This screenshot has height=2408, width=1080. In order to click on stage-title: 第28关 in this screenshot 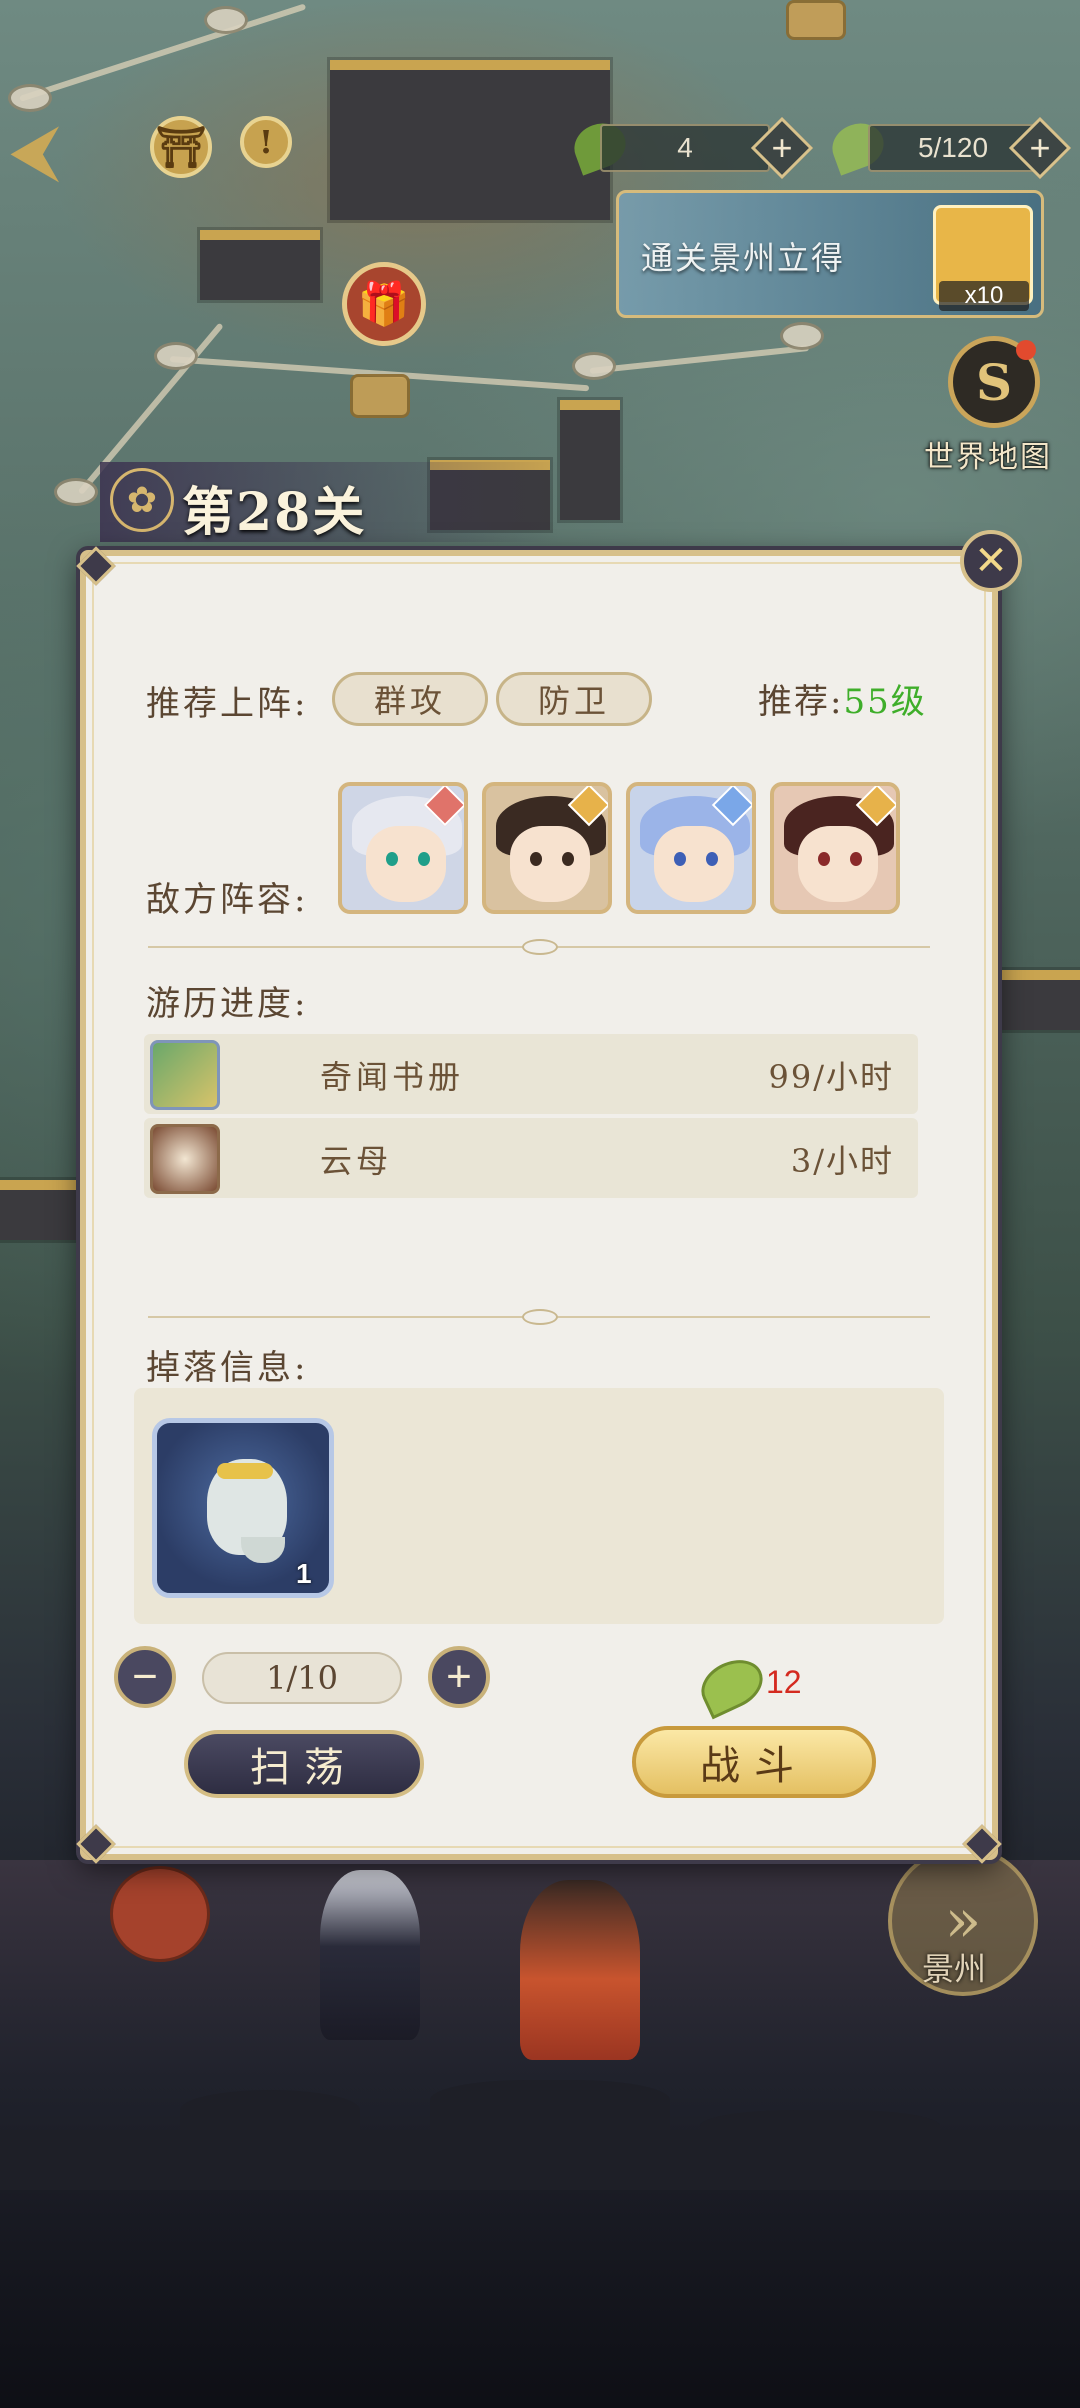, I will do `click(274, 512)`.